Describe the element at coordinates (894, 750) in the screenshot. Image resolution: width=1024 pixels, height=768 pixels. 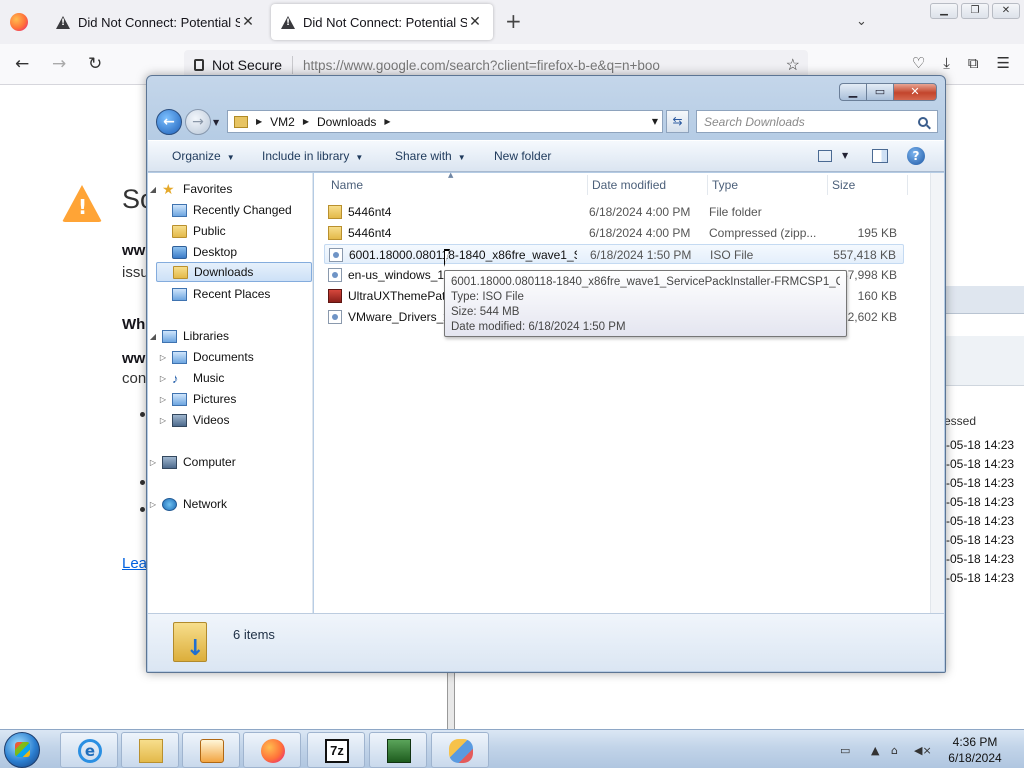
I see `network-tray-icon: ⌂` at that location.